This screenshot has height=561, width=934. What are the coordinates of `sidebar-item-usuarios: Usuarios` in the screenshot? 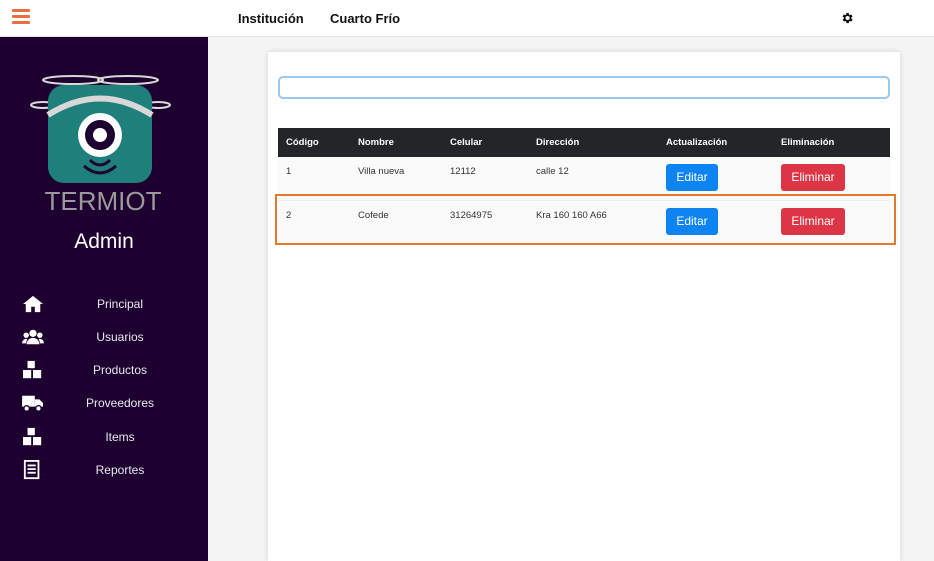 It's located at (104, 337).